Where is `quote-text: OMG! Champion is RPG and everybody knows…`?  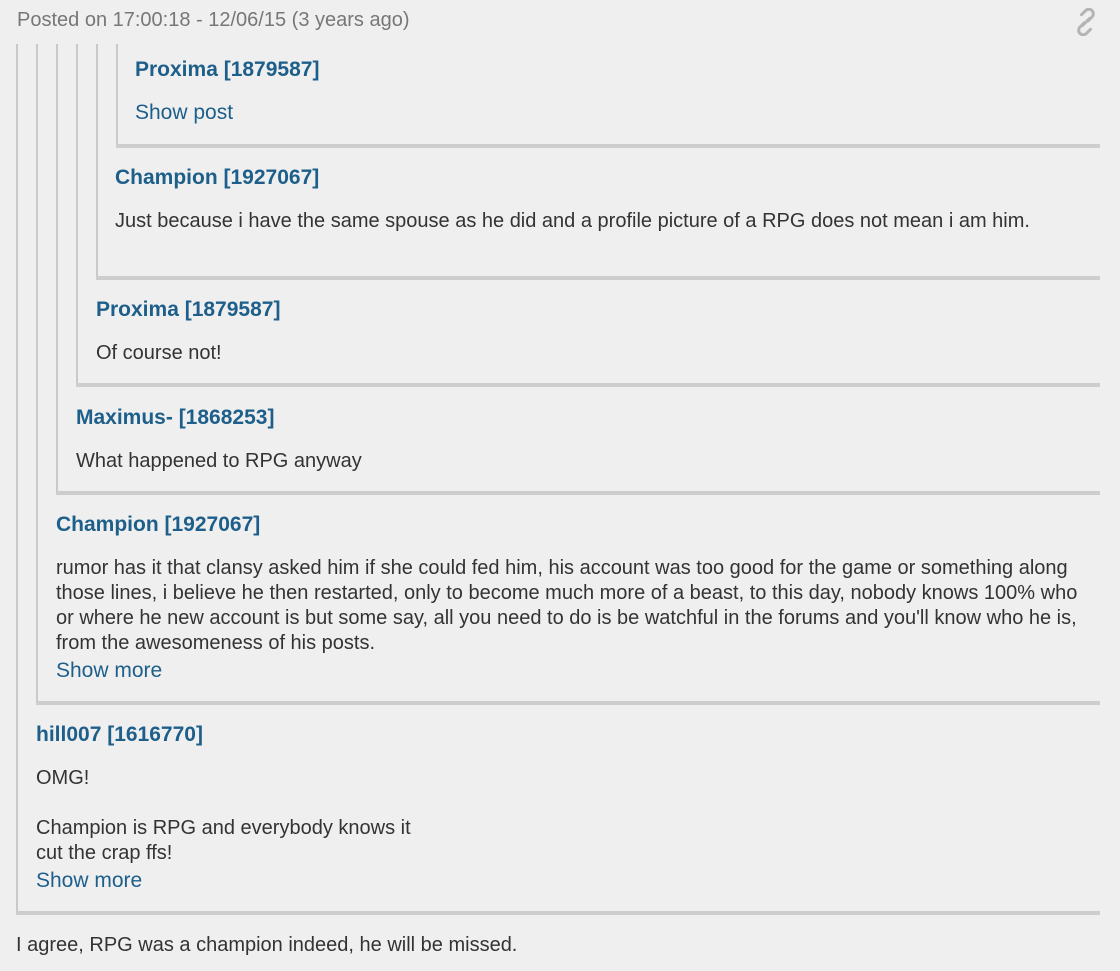
quote-text: OMG! Champion is RPG and everybody knows… is located at coordinates (223, 815).